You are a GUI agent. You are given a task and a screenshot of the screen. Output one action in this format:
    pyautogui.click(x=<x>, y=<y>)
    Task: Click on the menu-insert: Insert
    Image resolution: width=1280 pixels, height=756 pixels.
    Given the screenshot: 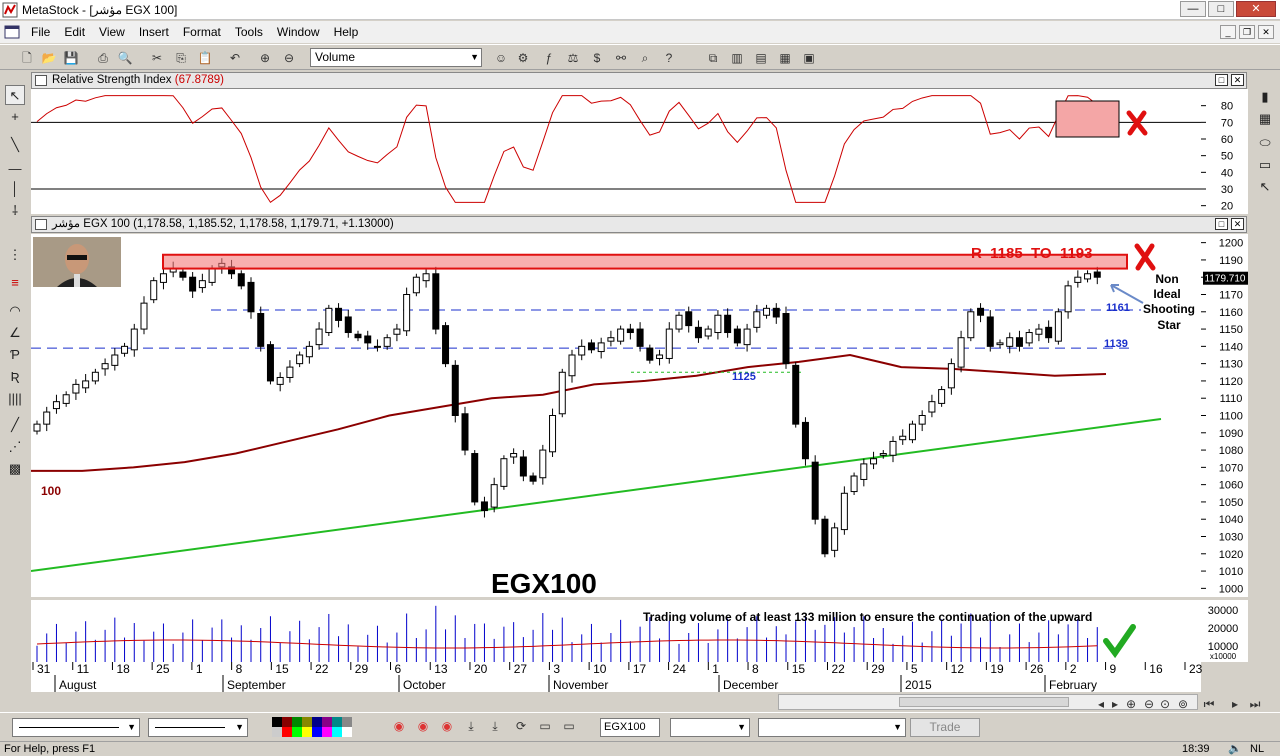 What is the action you would take?
    pyautogui.click(x=154, y=32)
    